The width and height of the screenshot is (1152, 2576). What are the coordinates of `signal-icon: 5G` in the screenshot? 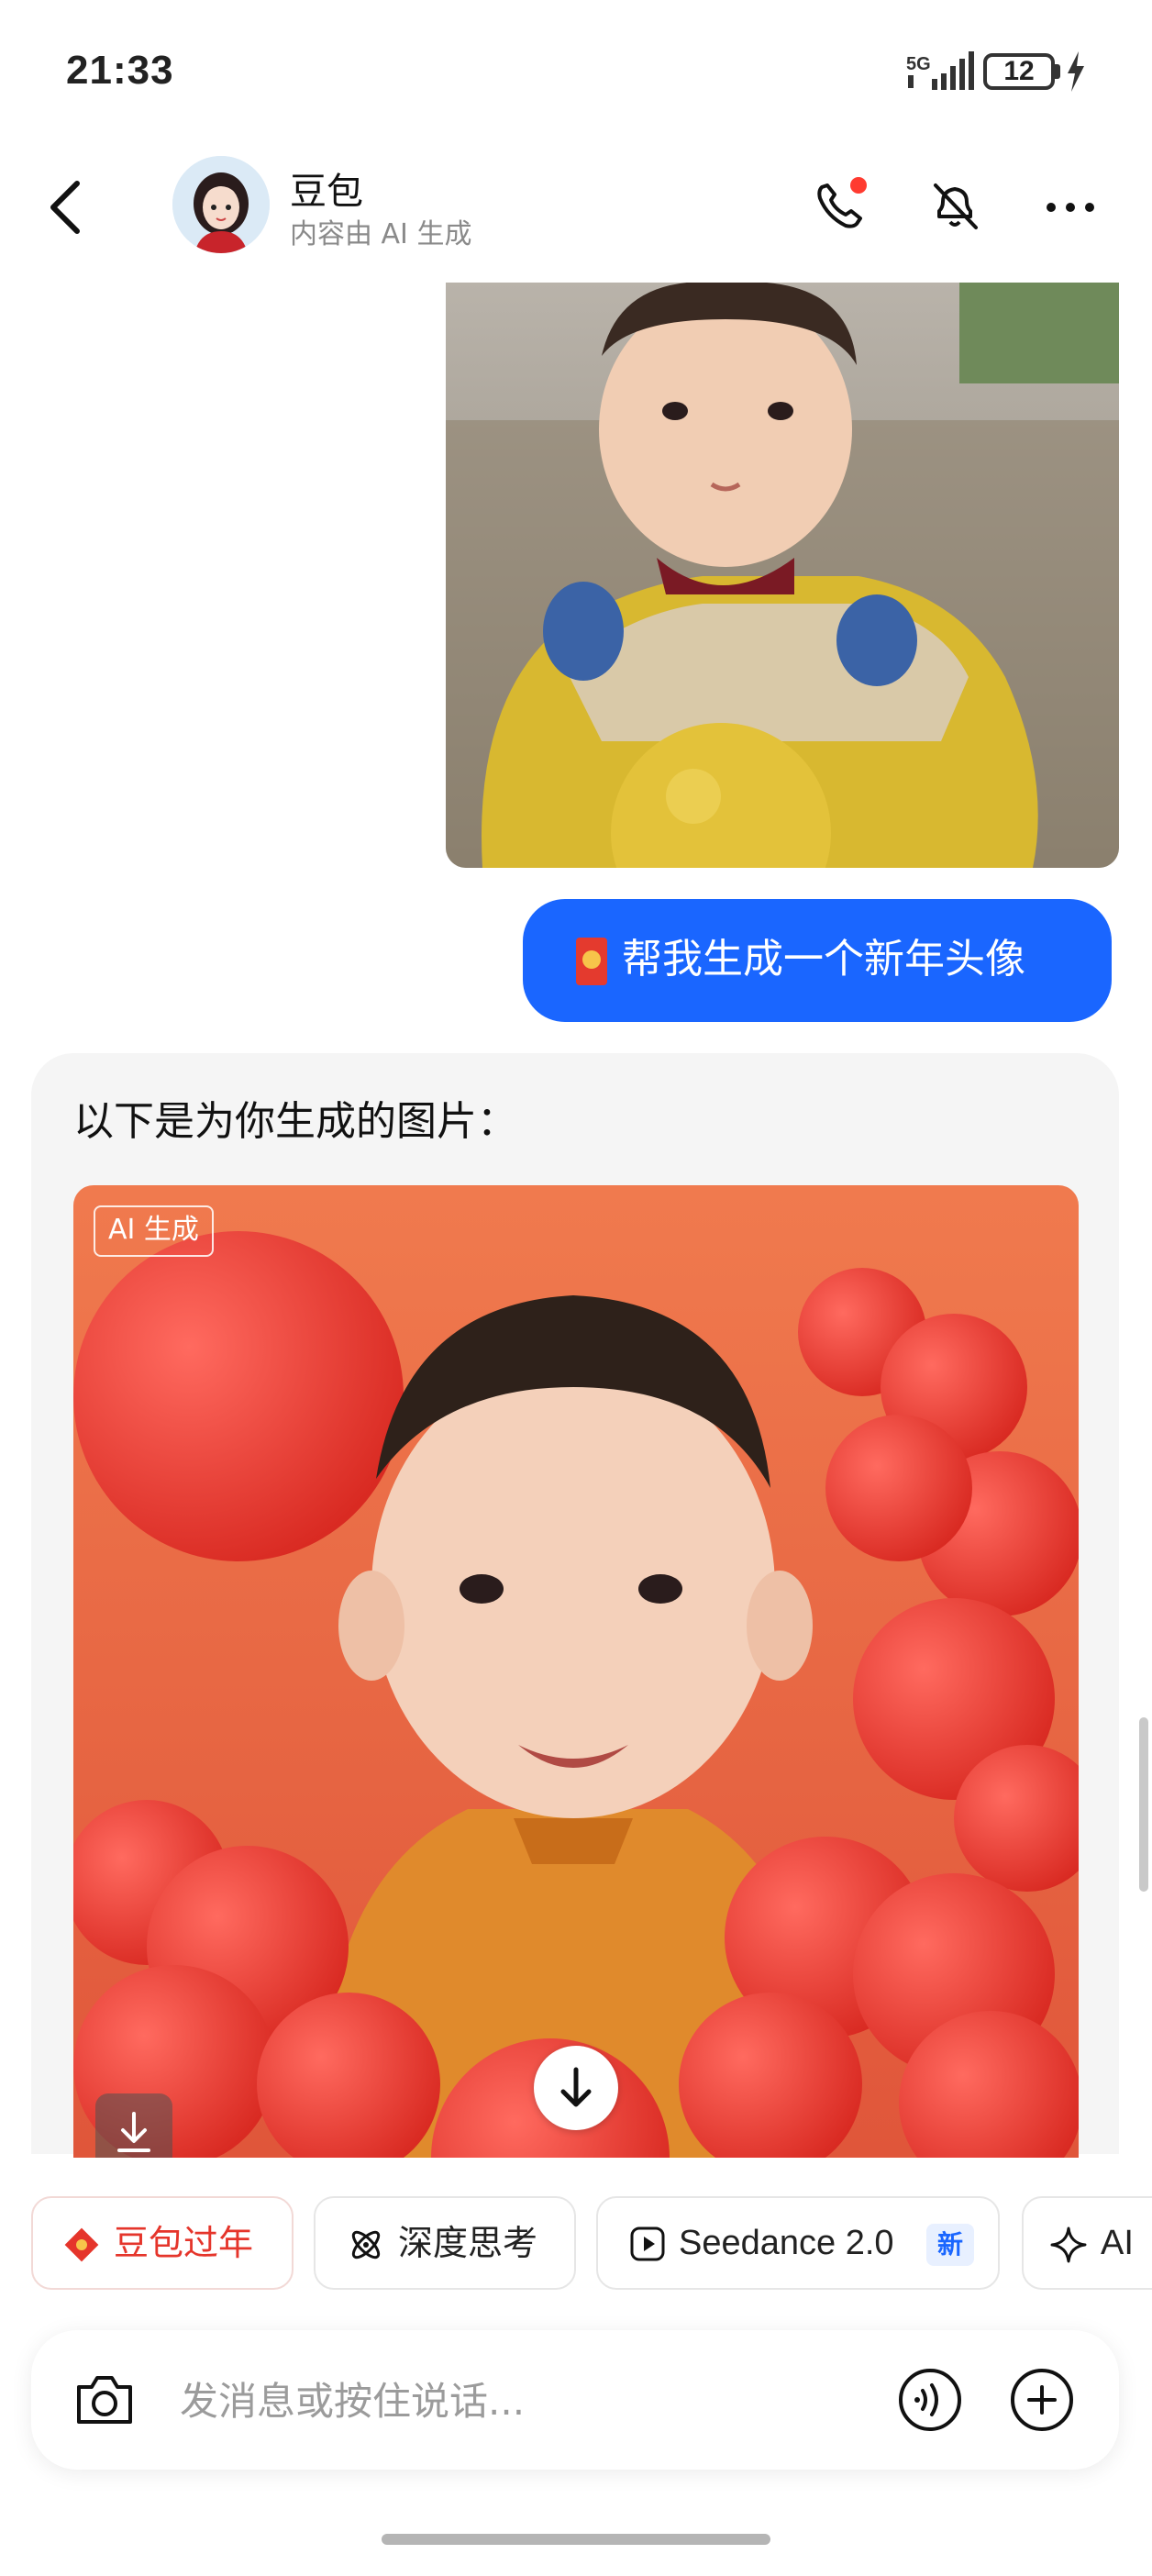 It's located at (940, 70).